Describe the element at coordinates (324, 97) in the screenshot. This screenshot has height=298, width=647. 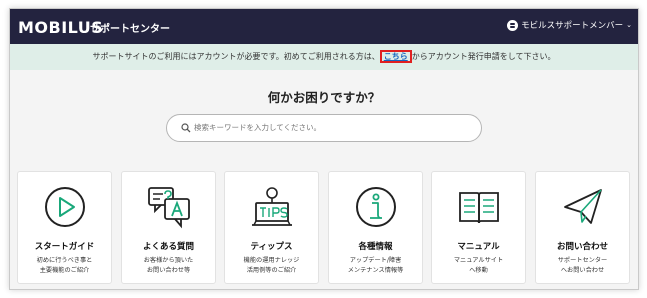
I see `page-heading: 何かお困りですか？` at that location.